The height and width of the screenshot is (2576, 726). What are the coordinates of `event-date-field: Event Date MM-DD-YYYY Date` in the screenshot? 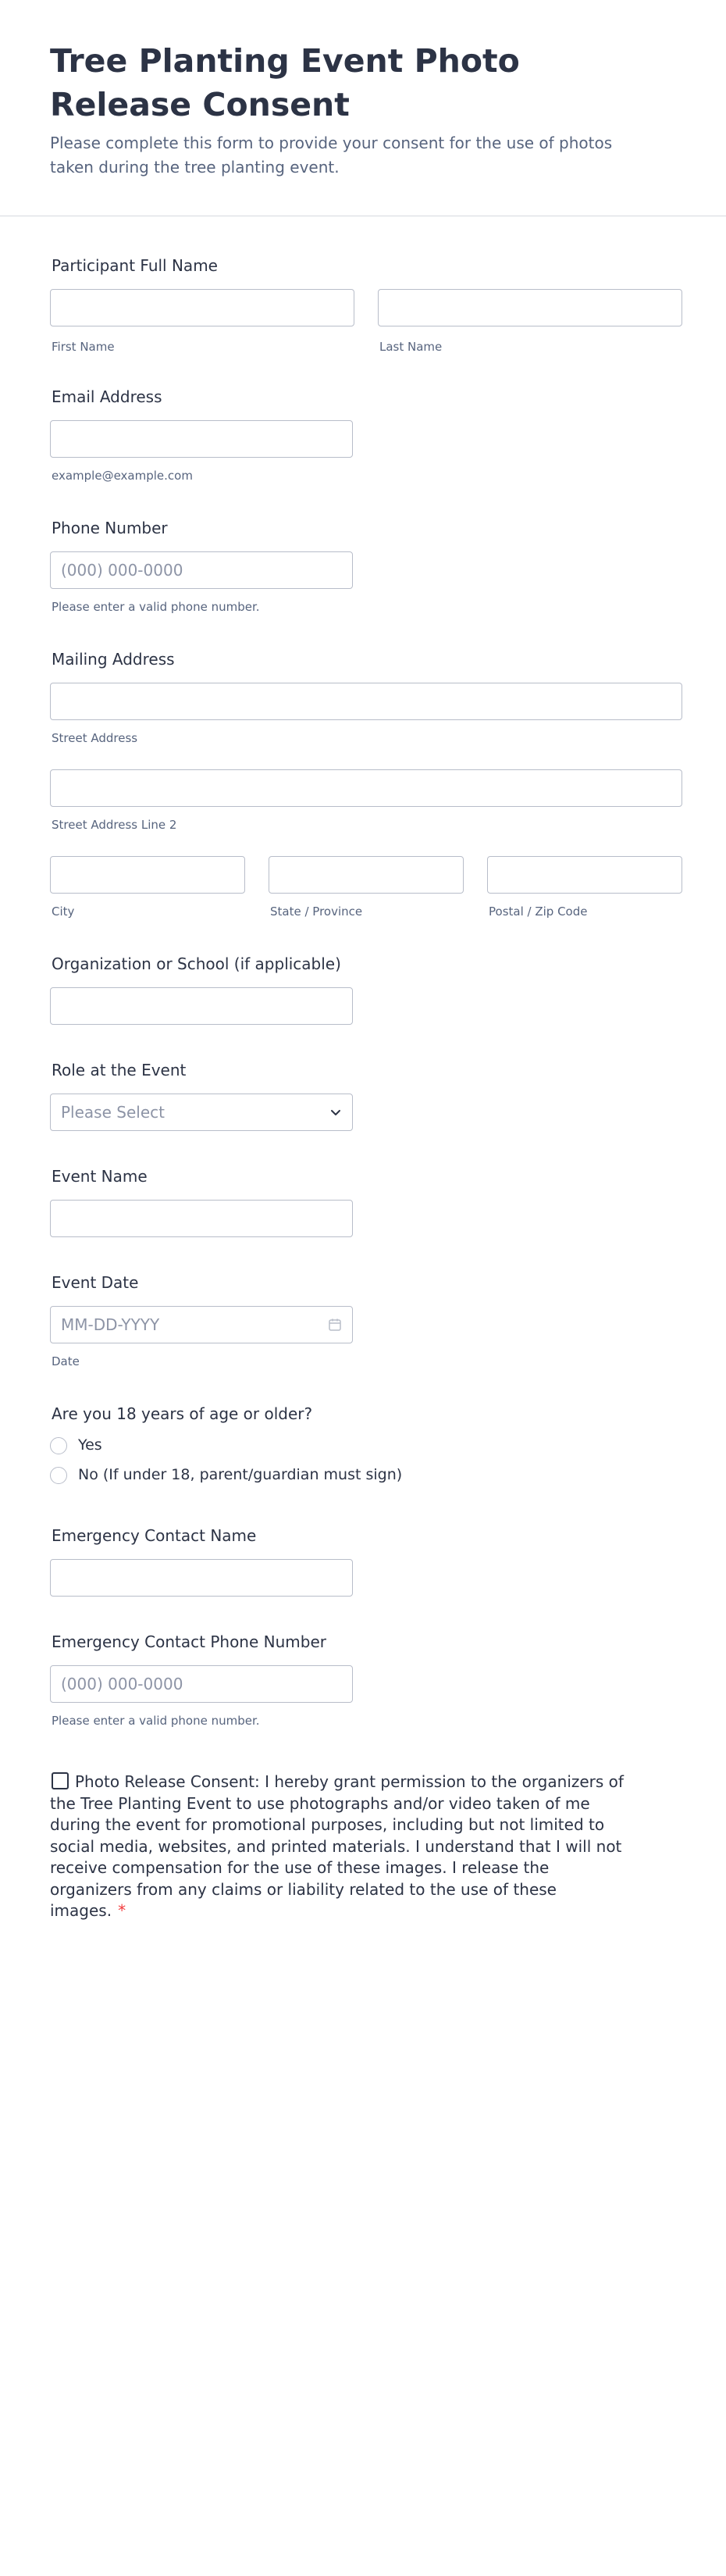 It's located at (366, 1324).